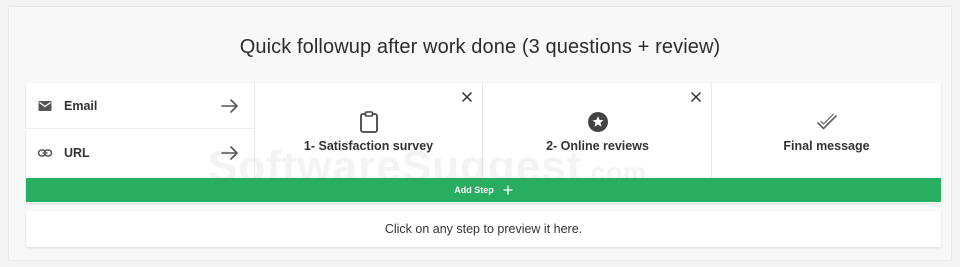 The height and width of the screenshot is (267, 960). What do you see at coordinates (368, 122) in the screenshot?
I see `clipboard-icon` at bounding box center [368, 122].